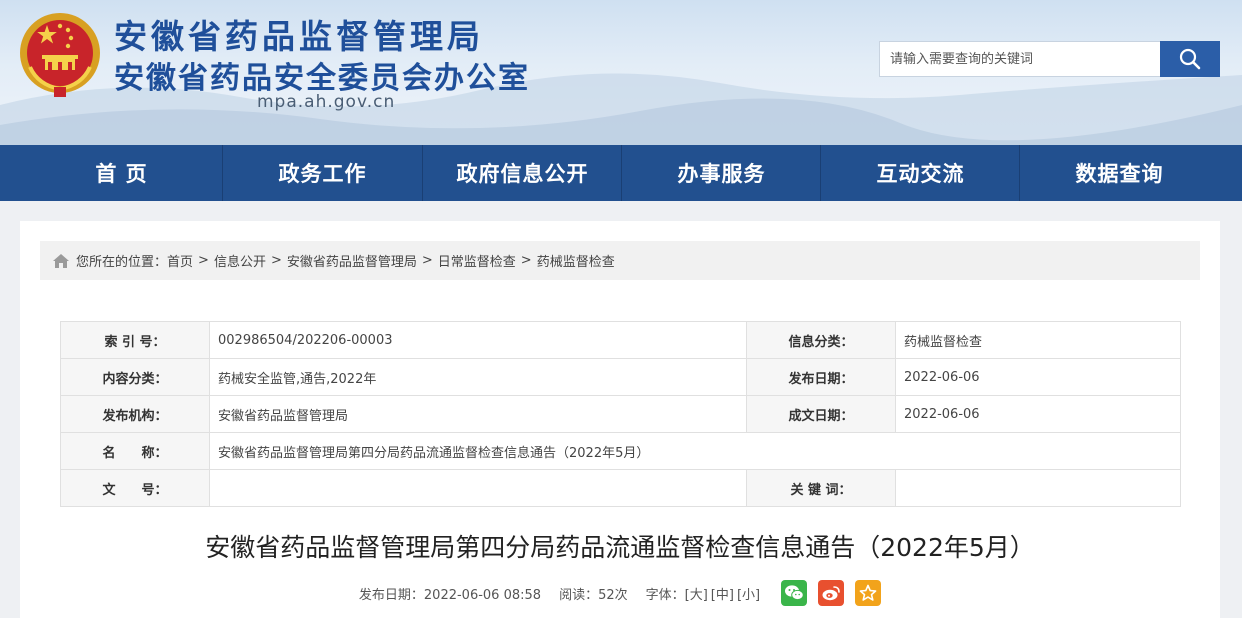  What do you see at coordinates (821, 414) in the screenshot?
I see `created-date-label: 成文日期：` at bounding box center [821, 414].